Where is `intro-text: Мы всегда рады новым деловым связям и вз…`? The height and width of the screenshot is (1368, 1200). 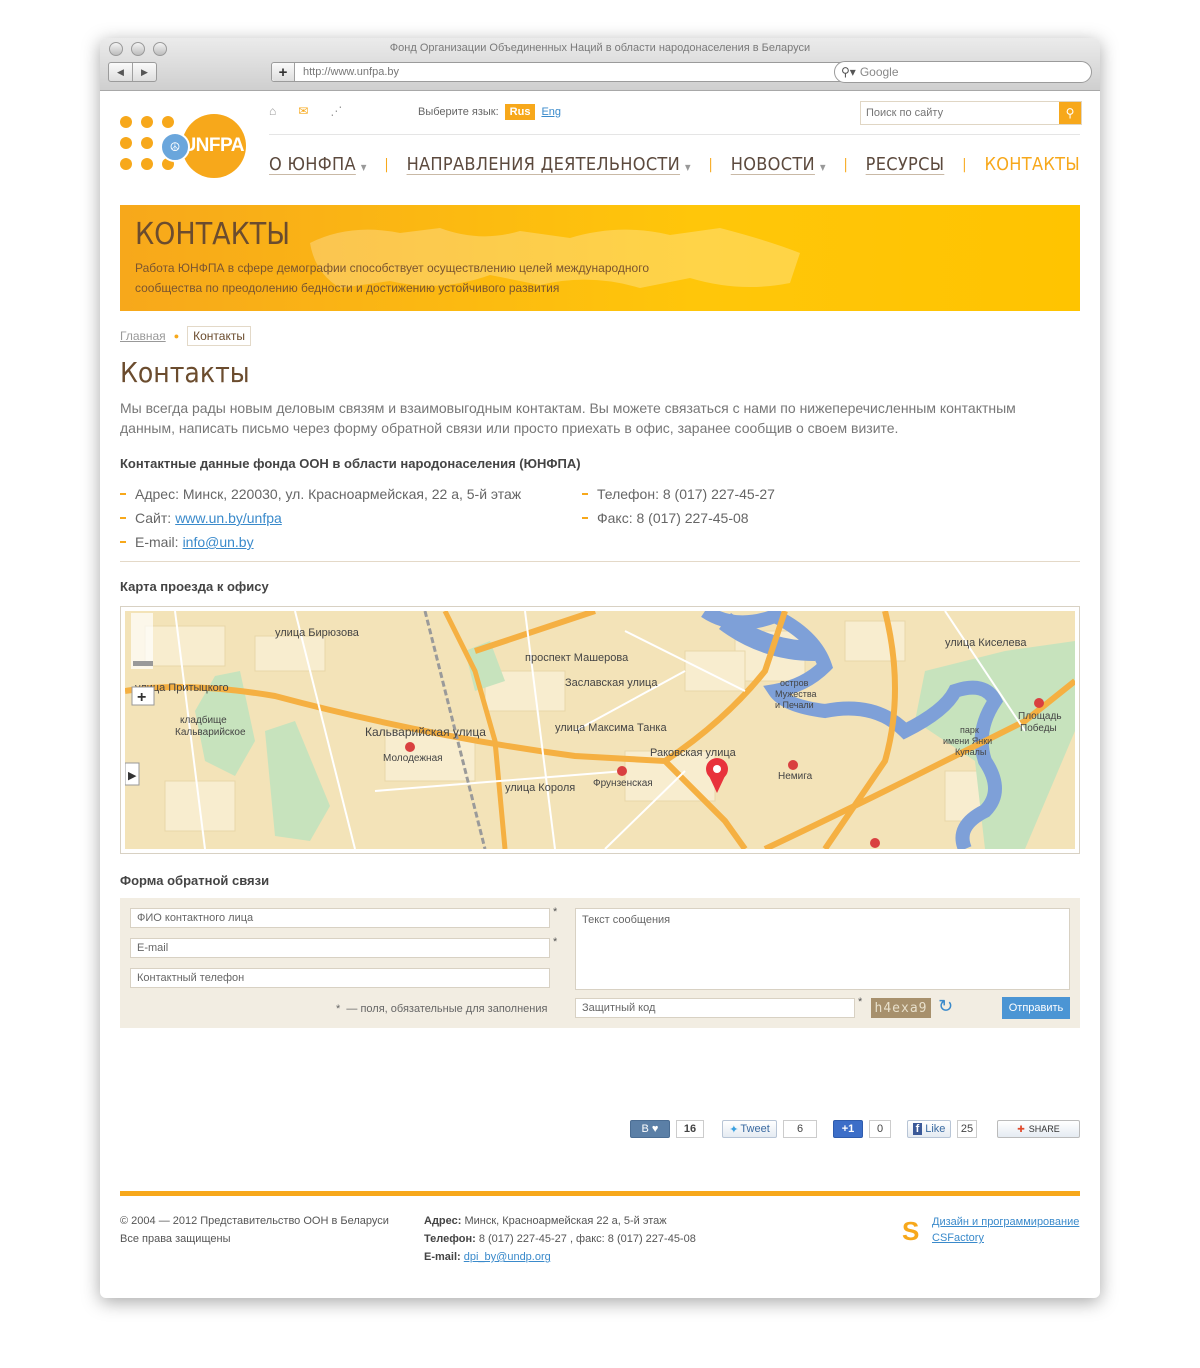 intro-text: Мы всегда рады новым деловым связям и вз… is located at coordinates (568, 418).